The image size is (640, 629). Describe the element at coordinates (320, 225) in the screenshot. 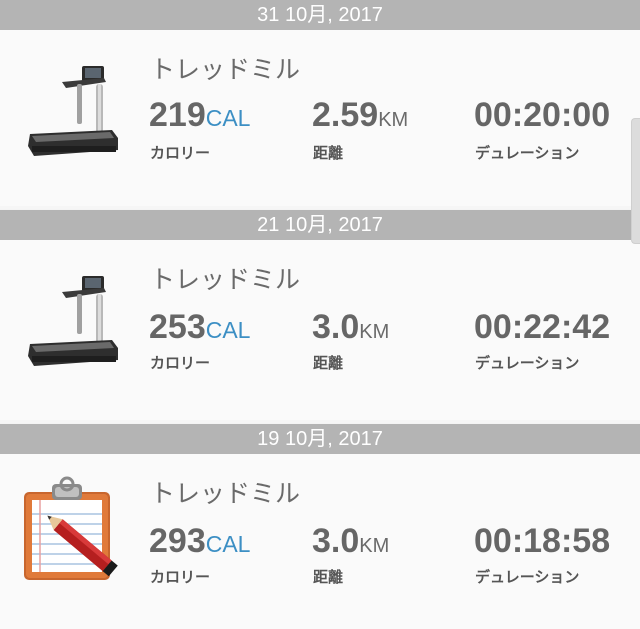

I see `date-header: 21 10月, 2017` at that location.